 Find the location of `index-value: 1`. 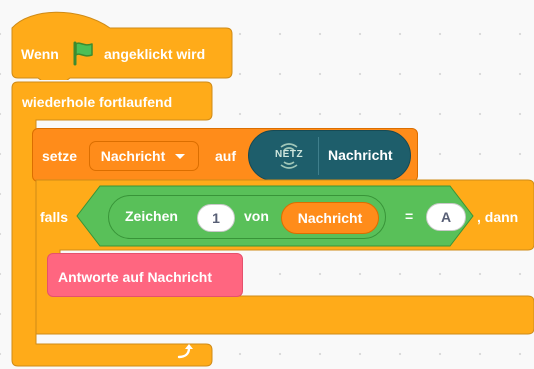

index-value: 1 is located at coordinates (216, 218).